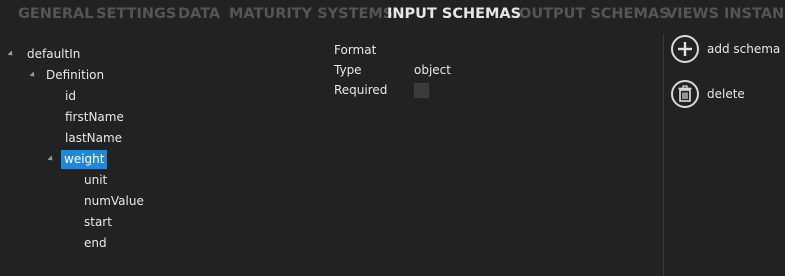 The image size is (785, 276). What do you see at coordinates (754, 14) in the screenshot?
I see `tab-instances: INSTANC` at bounding box center [754, 14].